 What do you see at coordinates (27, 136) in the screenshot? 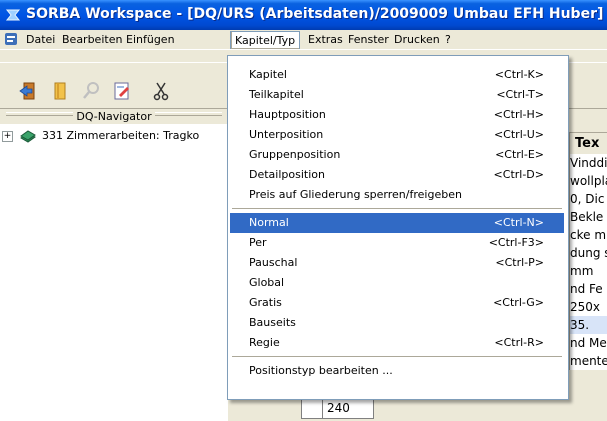
I see `book-stack-icon` at bounding box center [27, 136].